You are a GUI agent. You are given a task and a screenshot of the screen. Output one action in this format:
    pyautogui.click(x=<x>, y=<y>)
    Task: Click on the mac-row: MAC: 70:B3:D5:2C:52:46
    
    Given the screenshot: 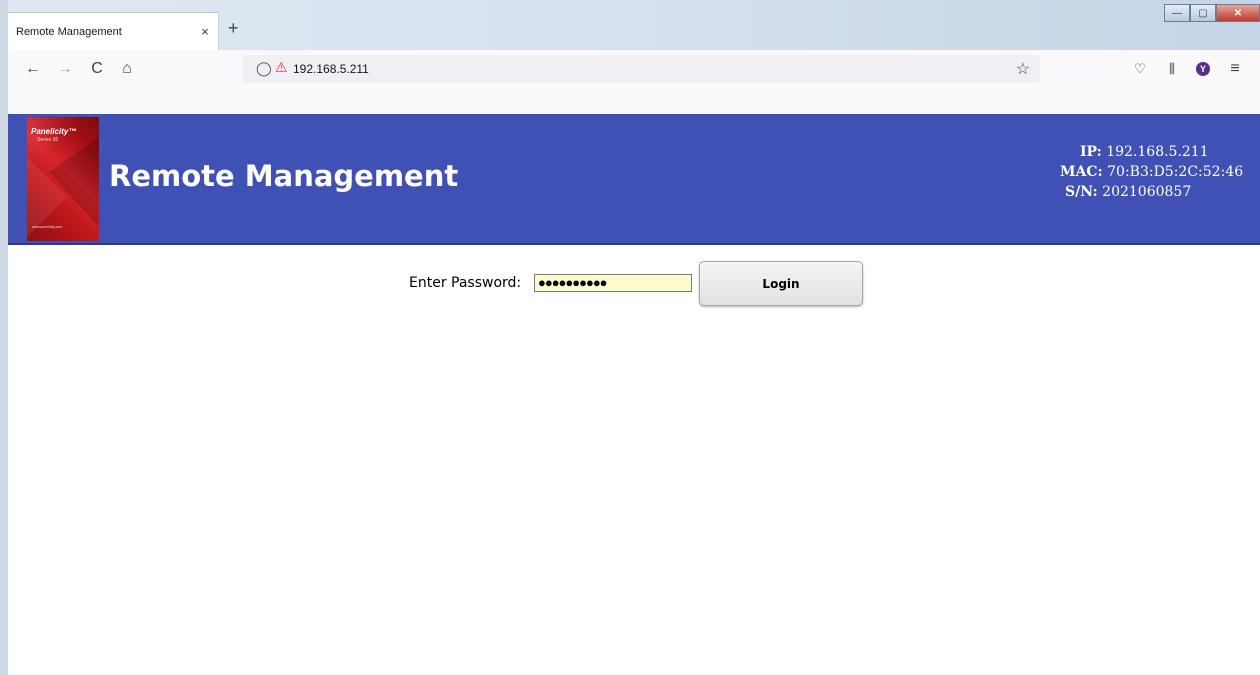 What is the action you would take?
    pyautogui.click(x=1160, y=172)
    